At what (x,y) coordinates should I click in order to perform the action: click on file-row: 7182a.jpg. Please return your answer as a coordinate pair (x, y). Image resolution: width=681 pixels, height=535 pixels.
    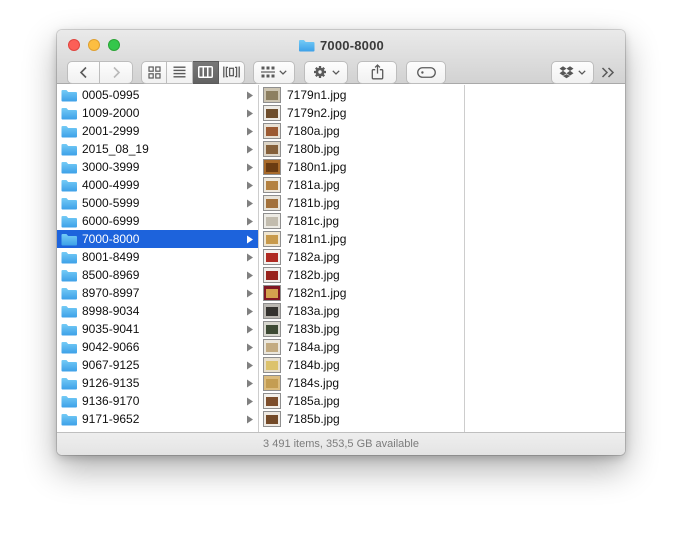
    Looking at the image, I should click on (361, 257).